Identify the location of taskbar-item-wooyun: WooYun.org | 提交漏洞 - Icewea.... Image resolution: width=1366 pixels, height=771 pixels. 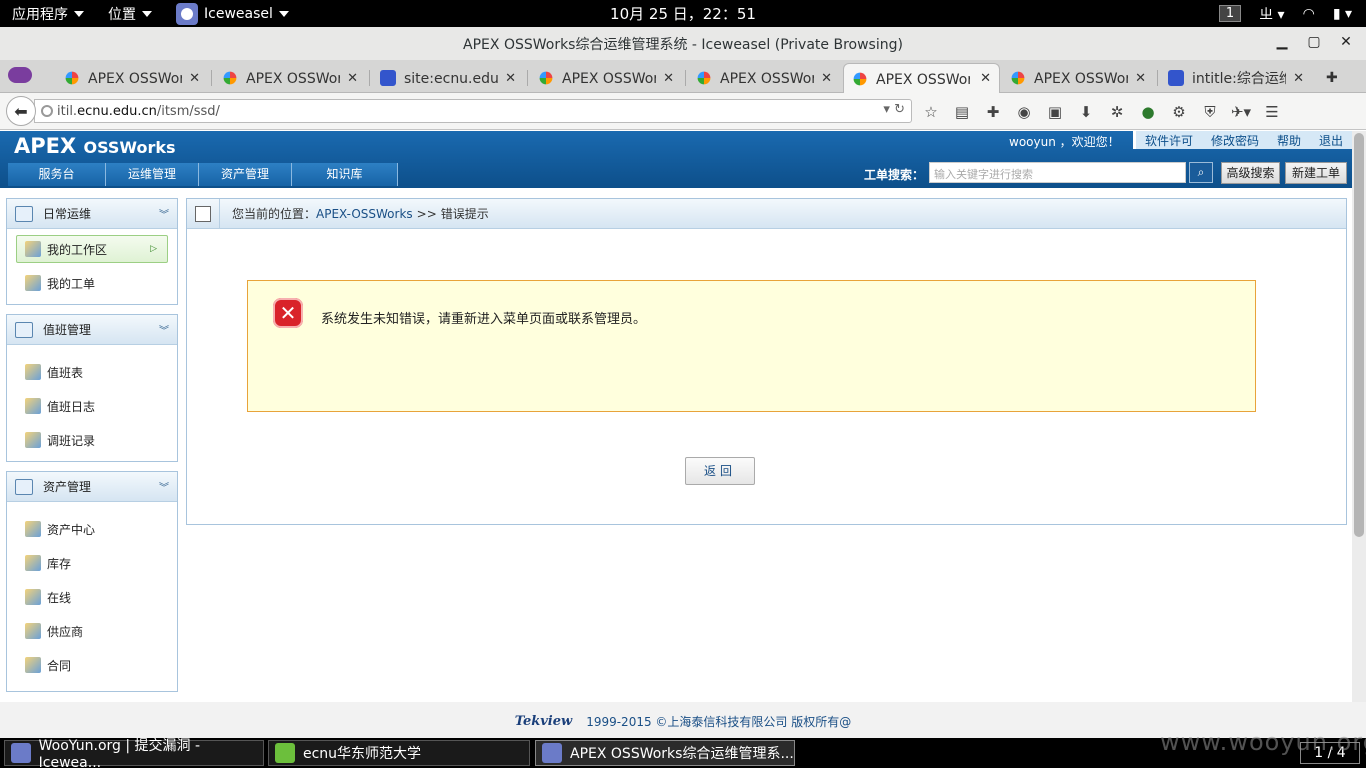
(134, 754).